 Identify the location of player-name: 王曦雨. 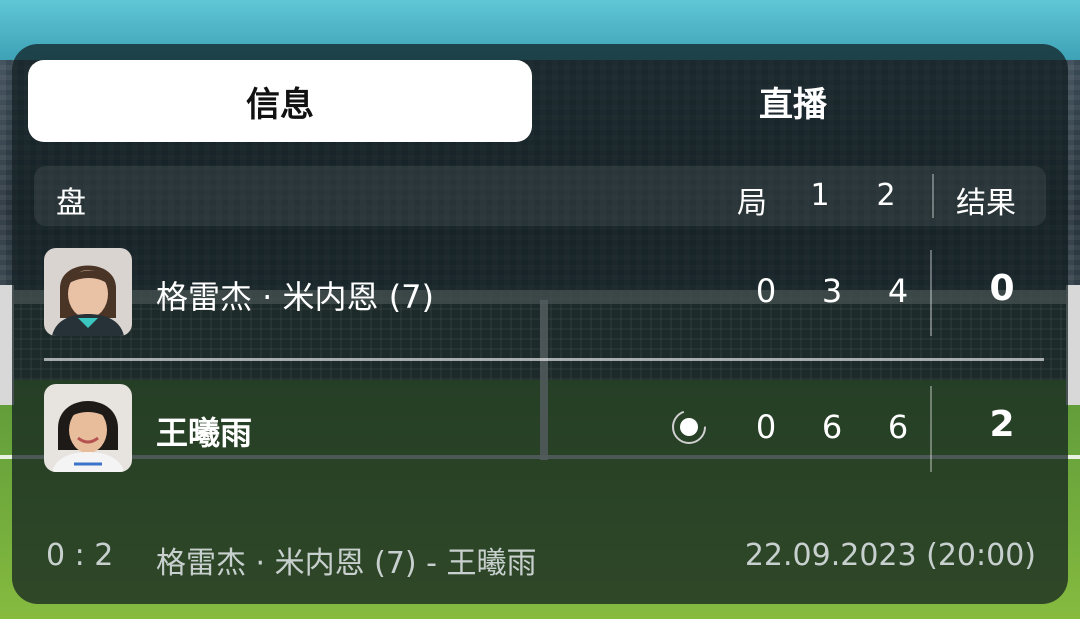
(204, 433).